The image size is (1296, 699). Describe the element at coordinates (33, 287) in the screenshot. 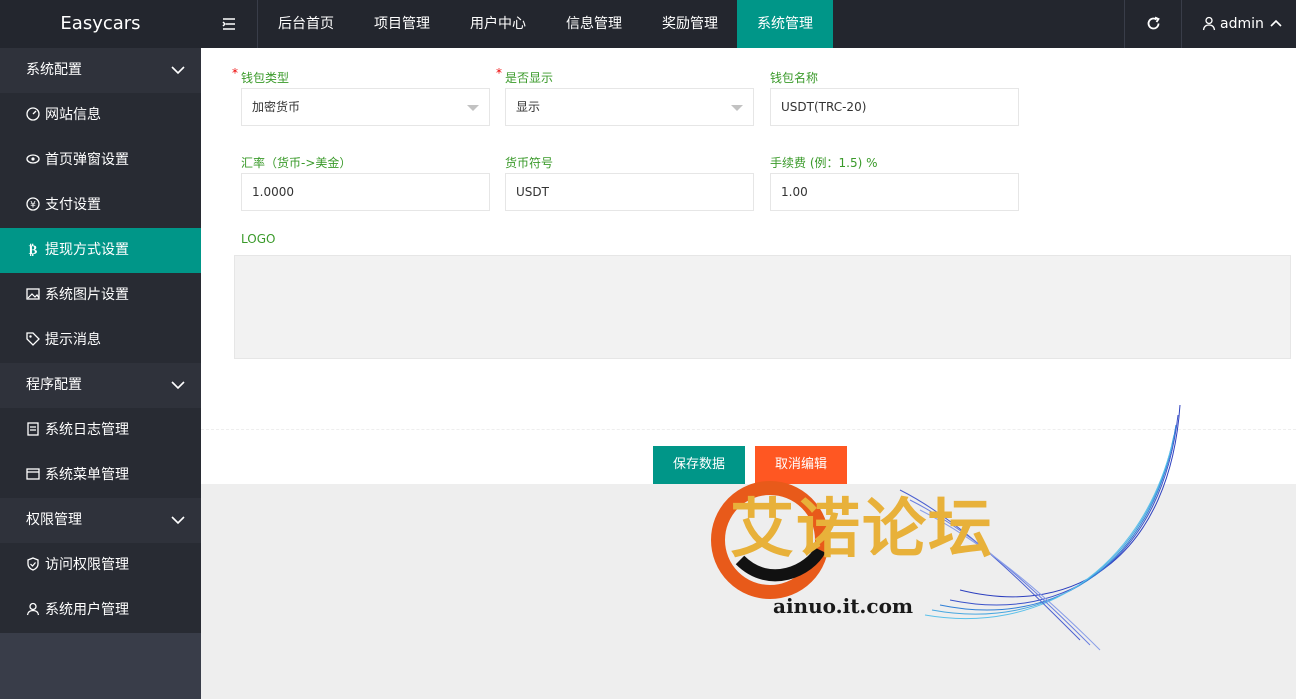

I see `image-icon` at that location.